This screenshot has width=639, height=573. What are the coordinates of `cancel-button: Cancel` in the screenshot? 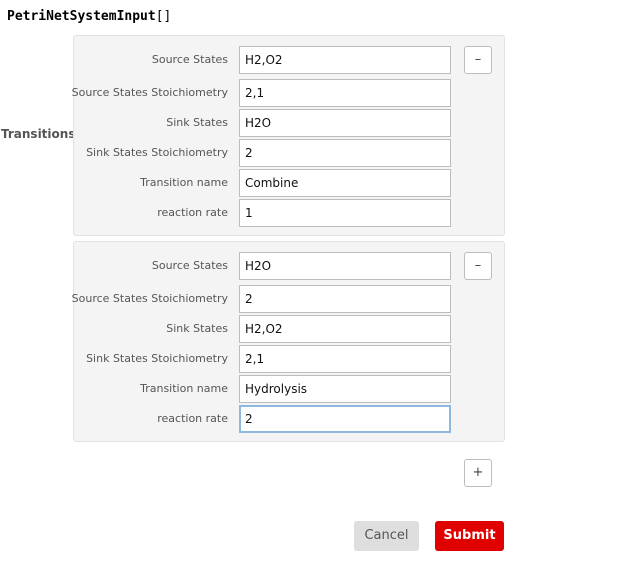 It's located at (386, 536).